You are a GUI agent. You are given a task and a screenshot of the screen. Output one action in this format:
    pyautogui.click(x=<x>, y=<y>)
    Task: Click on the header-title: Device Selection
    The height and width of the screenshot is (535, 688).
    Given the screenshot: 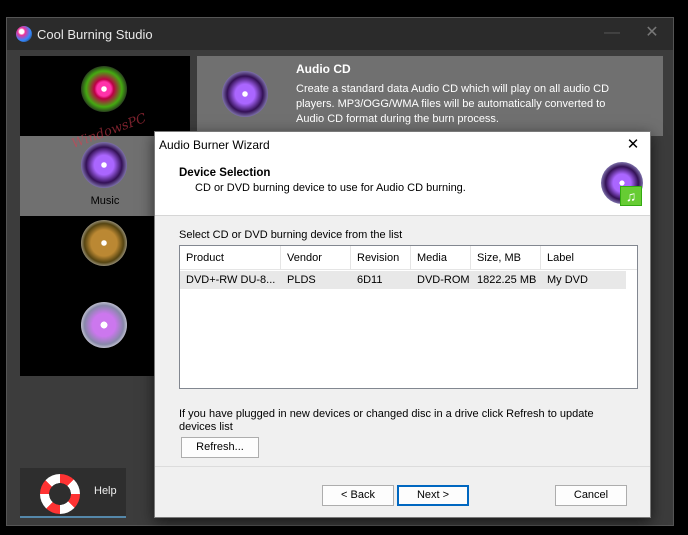 What is the action you would take?
    pyautogui.click(x=225, y=173)
    